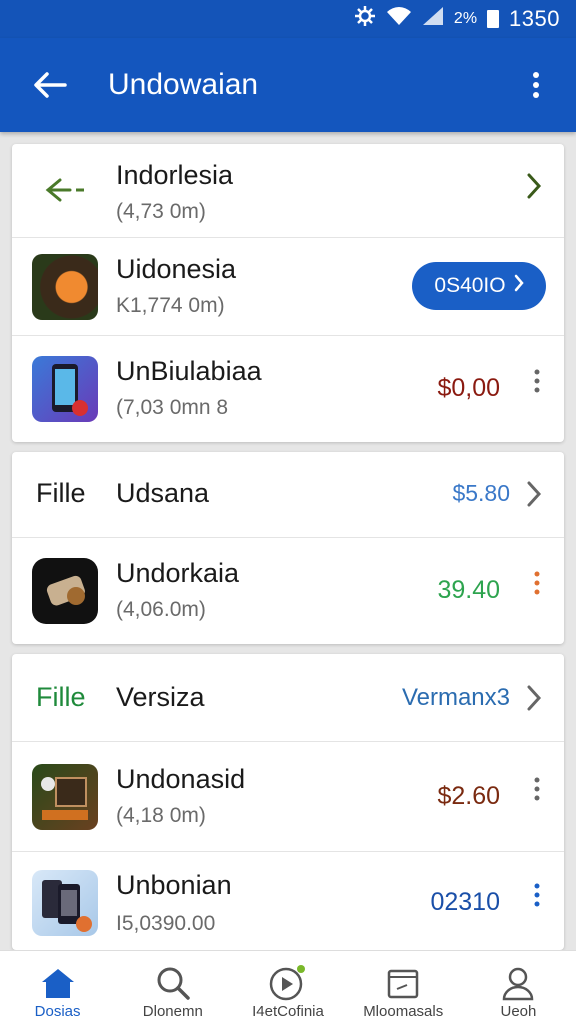 Image resolution: width=576 pixels, height=1024 pixels. Describe the element at coordinates (465, 18) in the screenshot. I see `battery-percent: 2%` at that location.